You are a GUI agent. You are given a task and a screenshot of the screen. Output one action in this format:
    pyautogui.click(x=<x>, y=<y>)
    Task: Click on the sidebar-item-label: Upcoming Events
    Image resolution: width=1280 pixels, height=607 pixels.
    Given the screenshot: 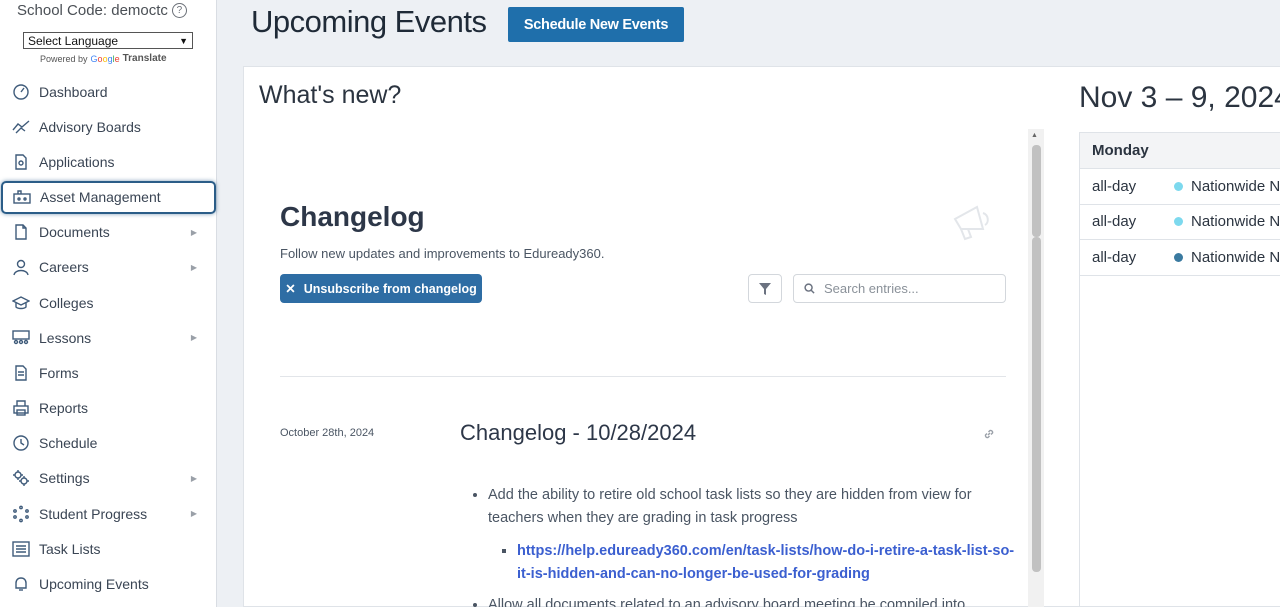 What is the action you would take?
    pyautogui.click(x=94, y=584)
    